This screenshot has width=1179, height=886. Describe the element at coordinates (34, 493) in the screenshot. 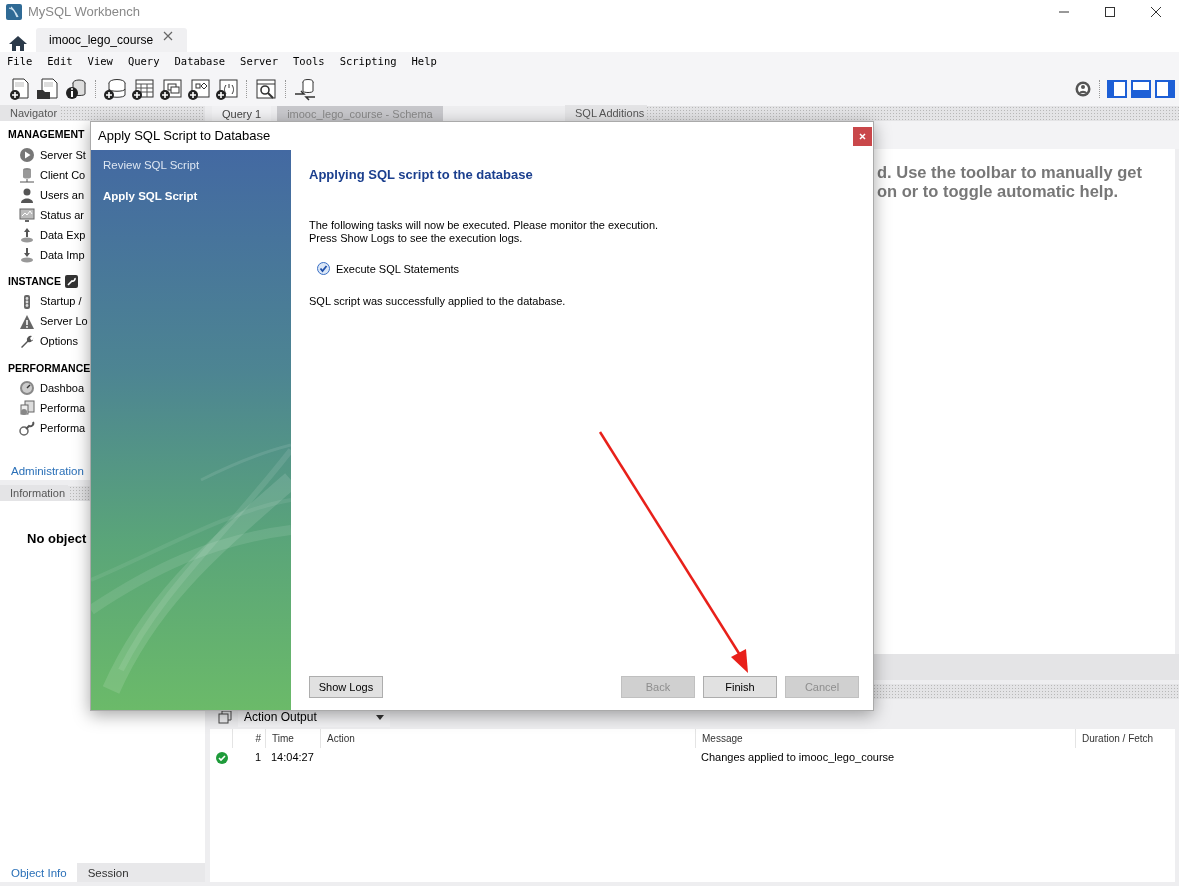

I see `panel-title: Information` at that location.